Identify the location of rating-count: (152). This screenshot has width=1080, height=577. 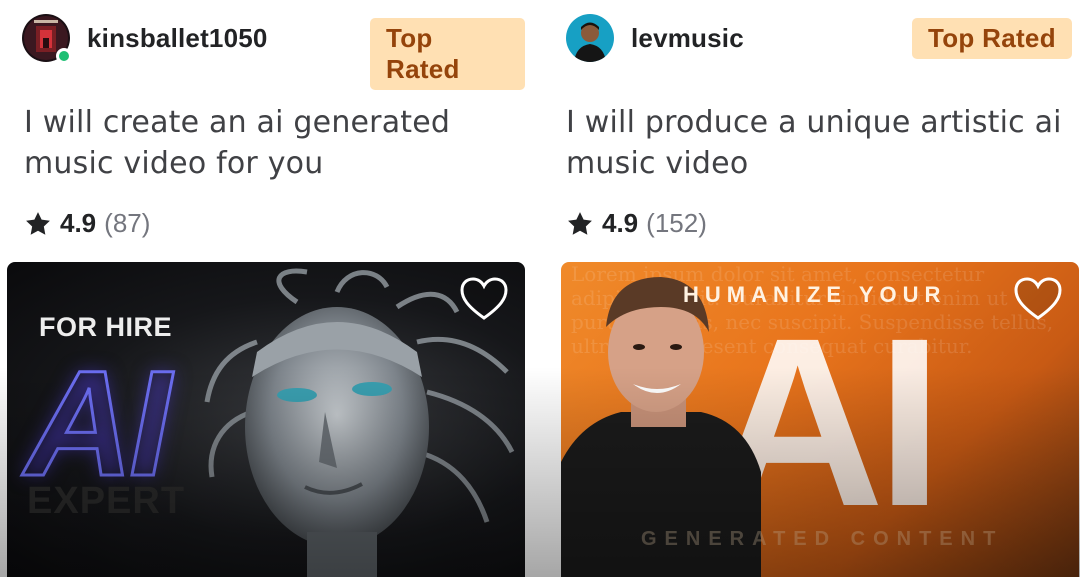
(676, 223).